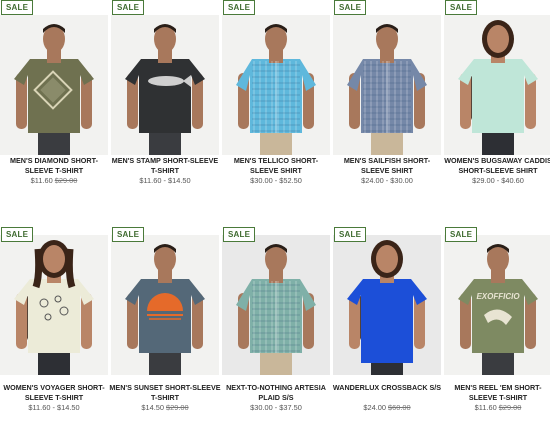 The height and width of the screenshot is (429, 550). I want to click on product-name: MEN'S SUNSET SHORT-SLEEVE T-SHIRT, so click(165, 393).